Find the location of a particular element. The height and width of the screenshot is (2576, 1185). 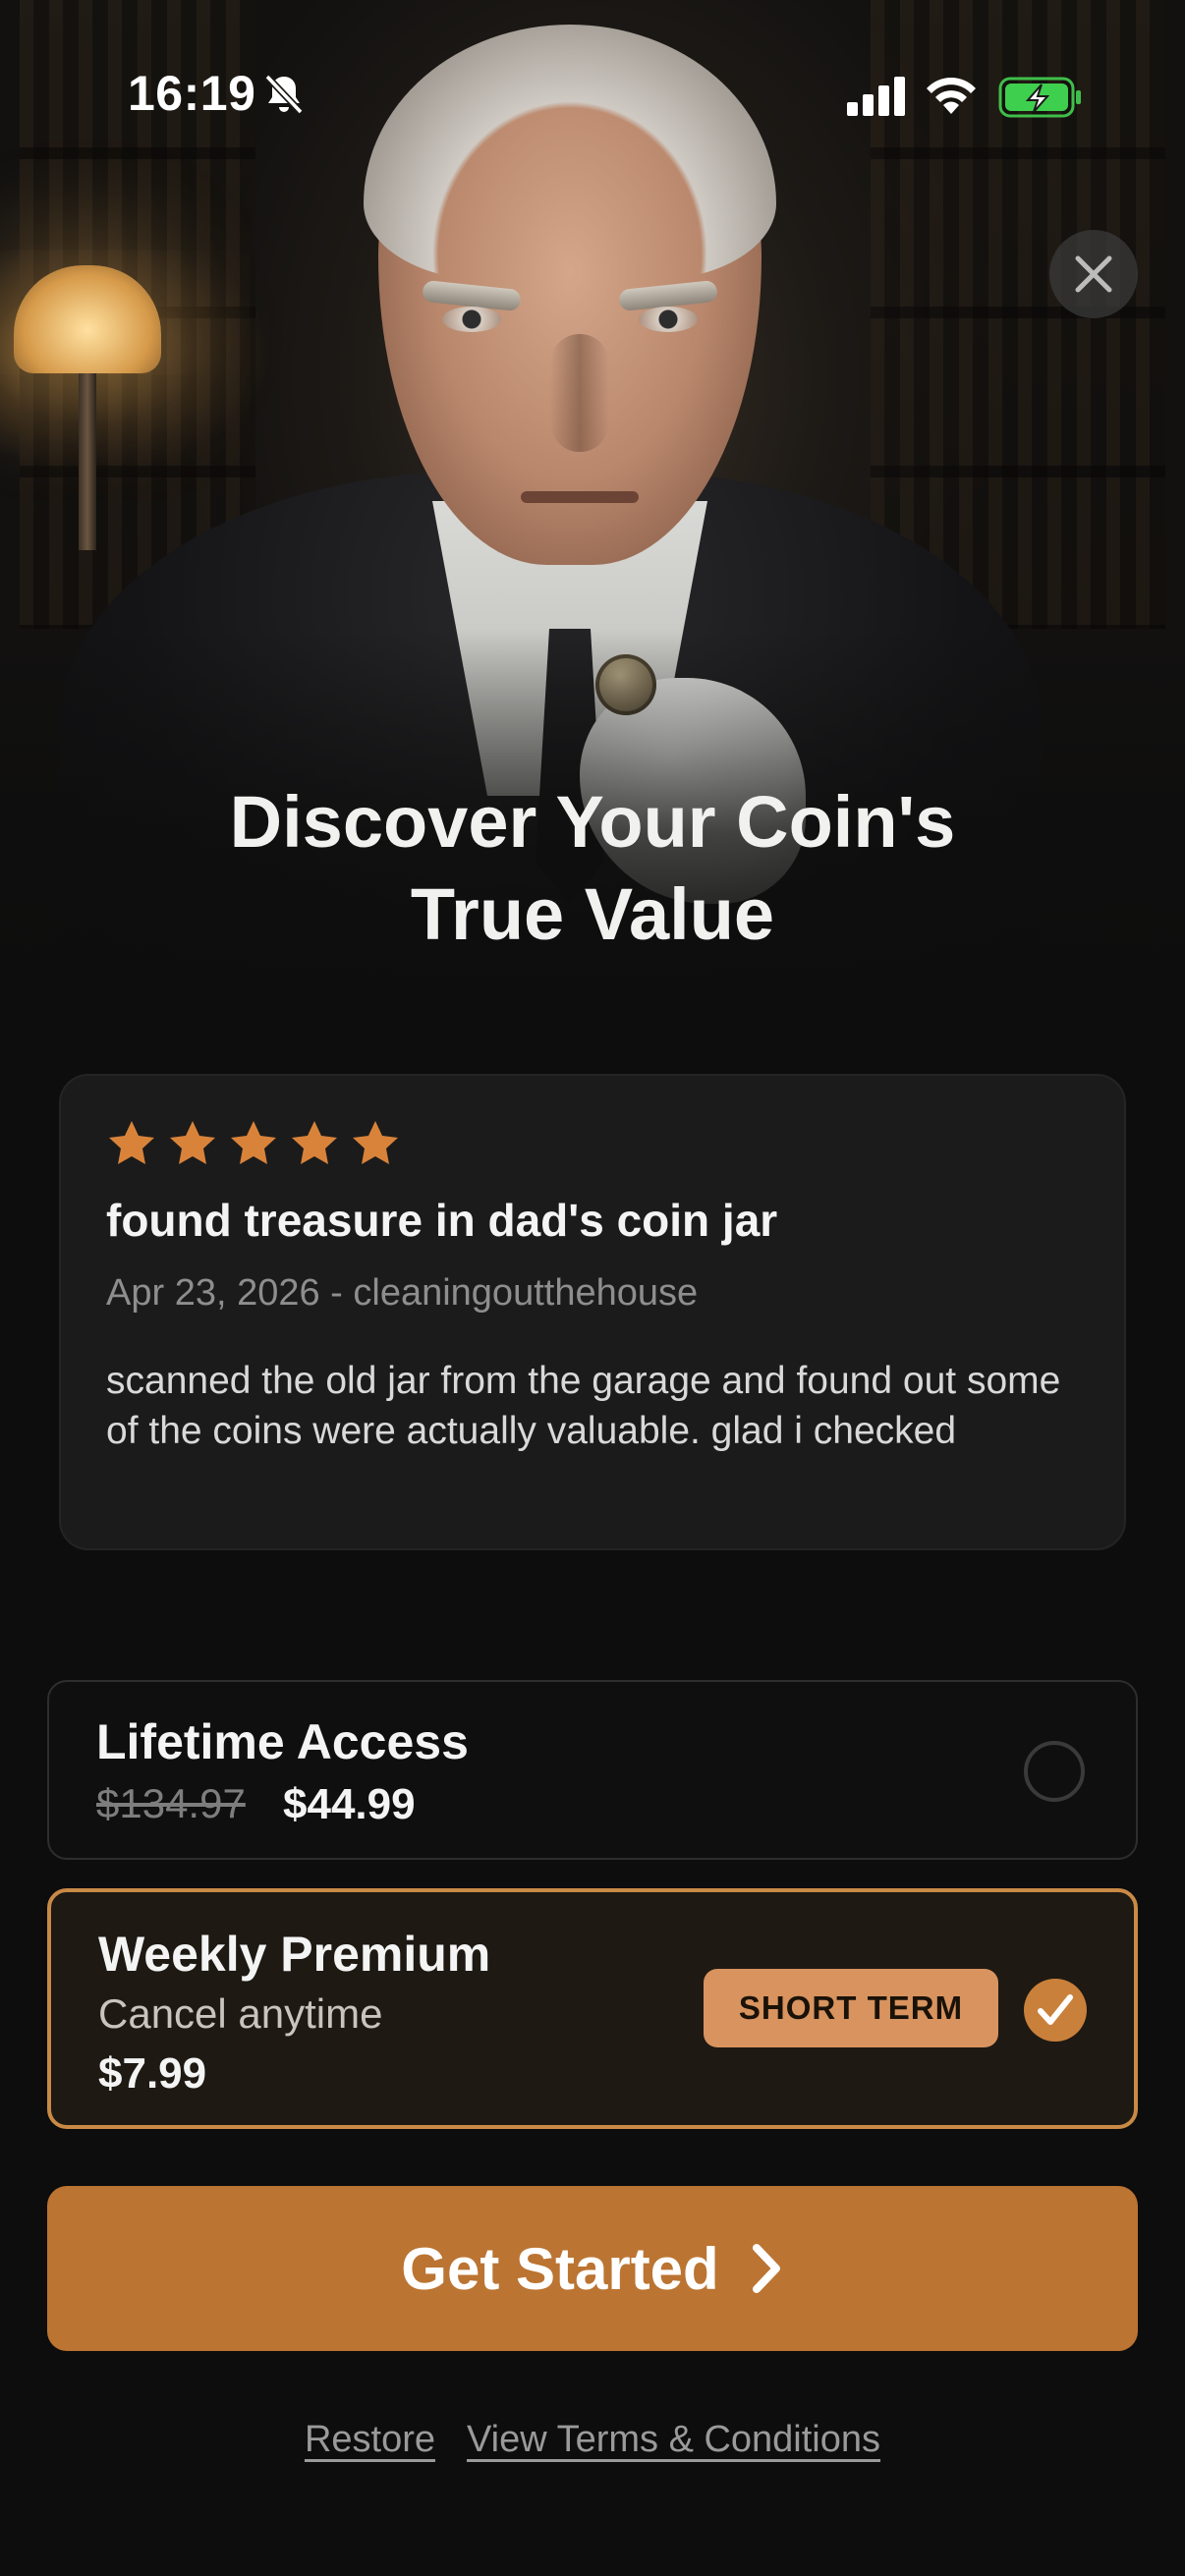

short-term-badge: SHORT TERM is located at coordinates (851, 2008).